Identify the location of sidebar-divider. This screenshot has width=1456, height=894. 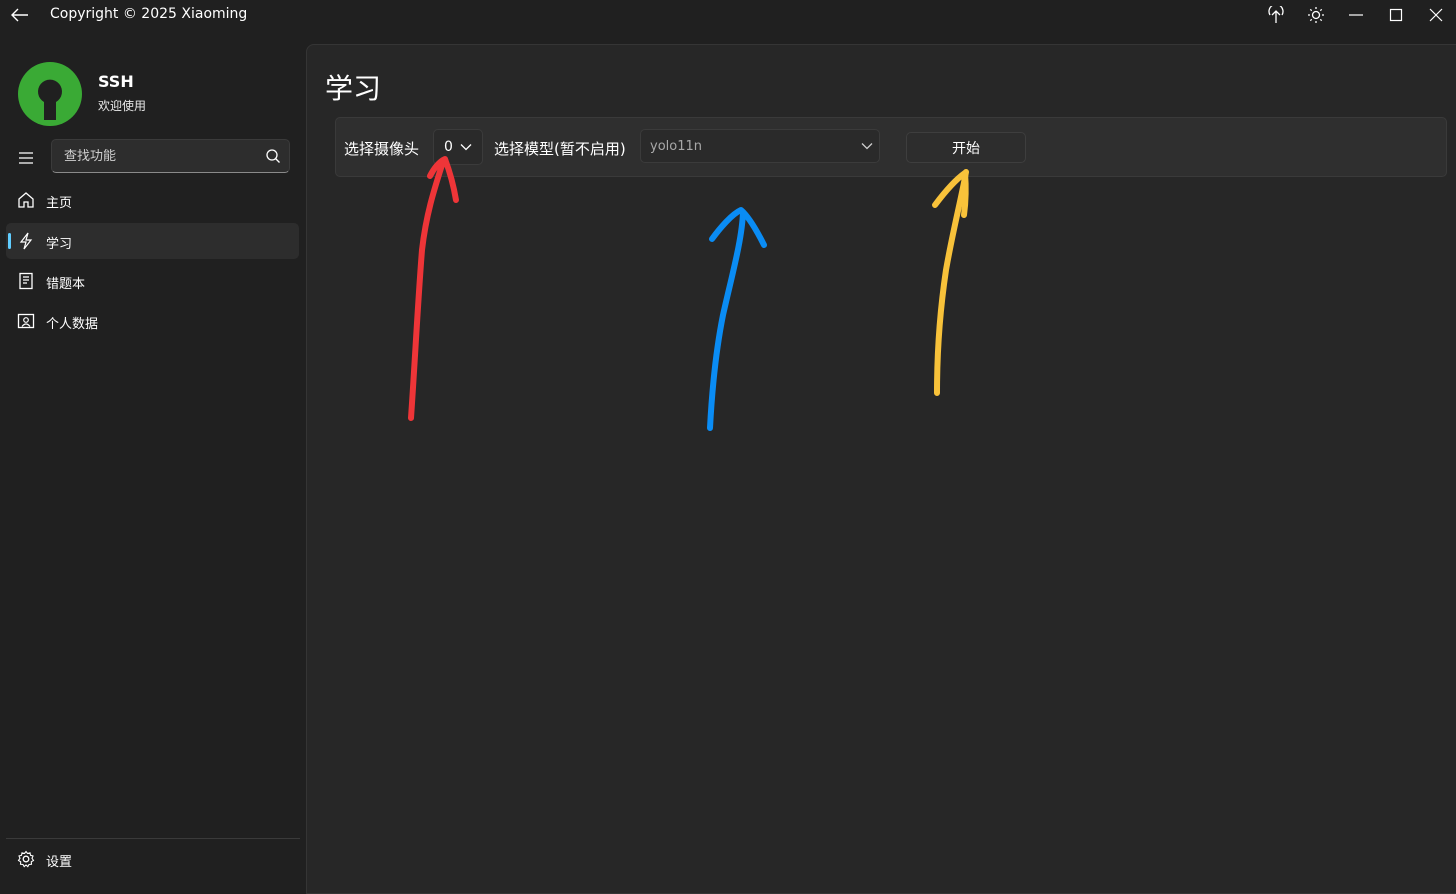
(153, 838).